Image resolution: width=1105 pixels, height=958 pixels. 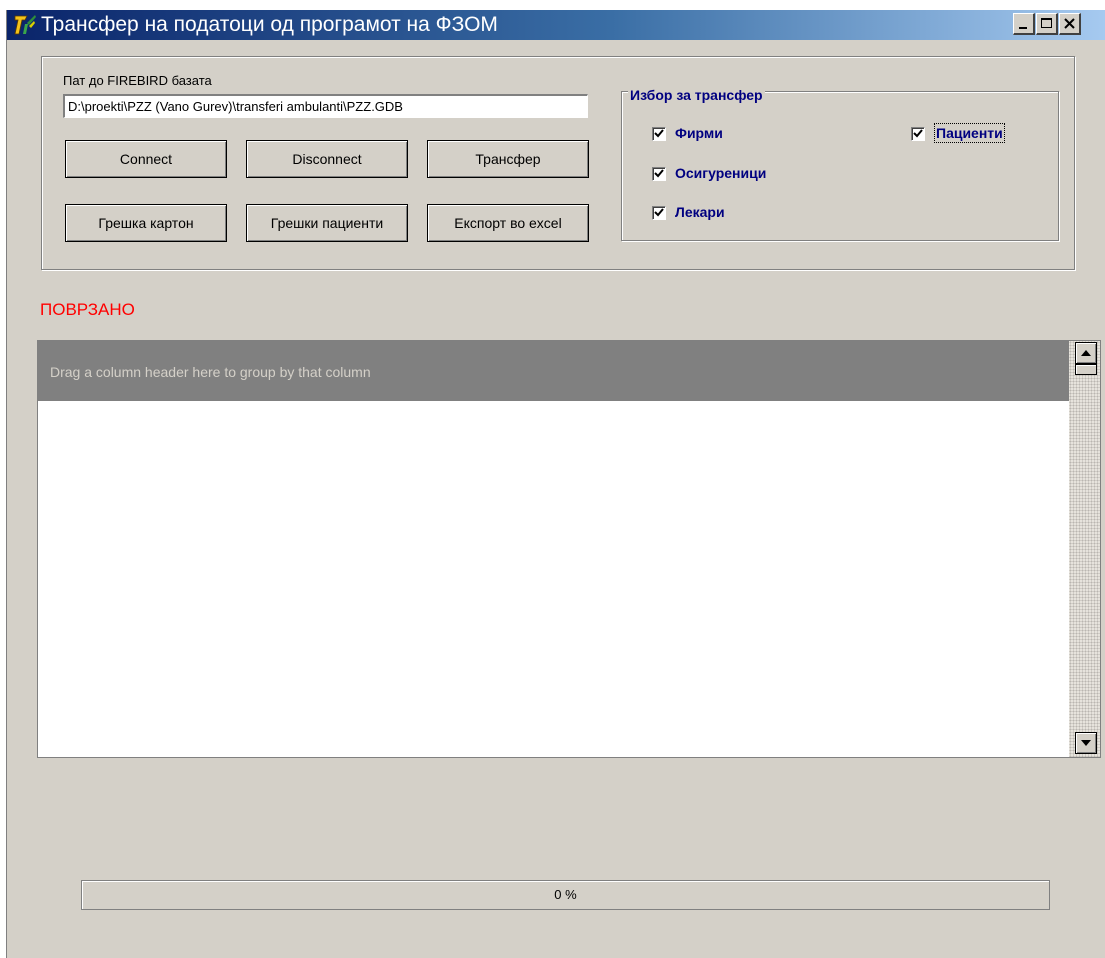 What do you see at coordinates (508, 223) in the screenshot?
I see `export-excel-button: Експорт во excel` at bounding box center [508, 223].